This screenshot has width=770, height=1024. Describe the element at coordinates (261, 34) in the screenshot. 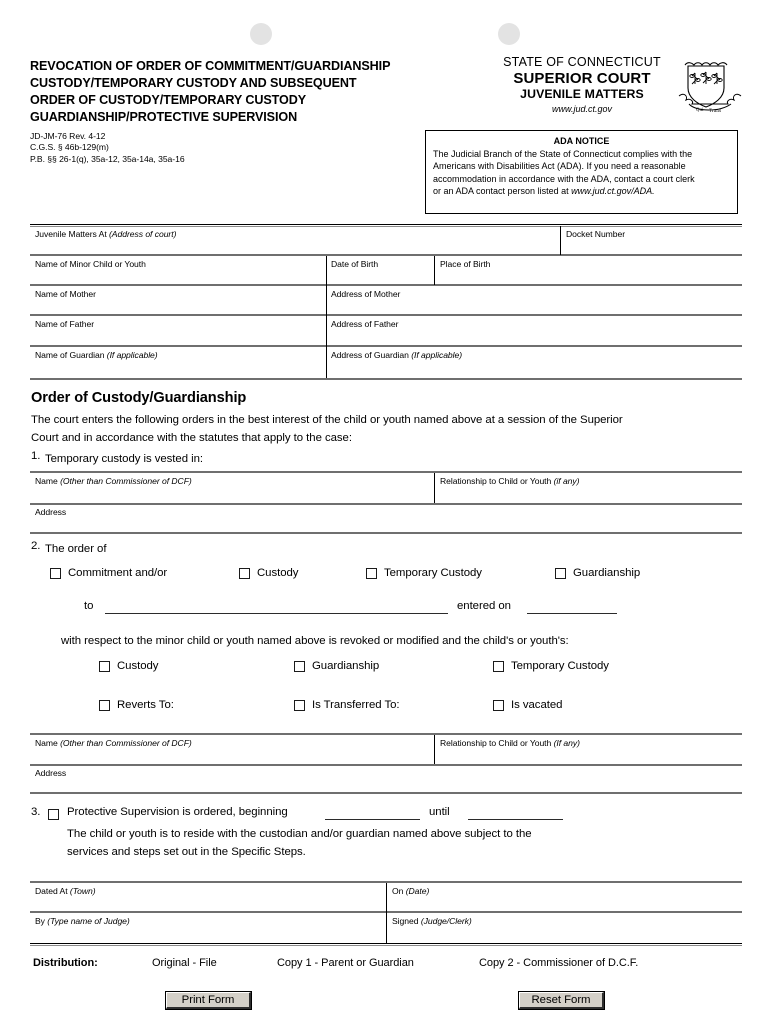

I see `hole-punch-left-icon` at that location.